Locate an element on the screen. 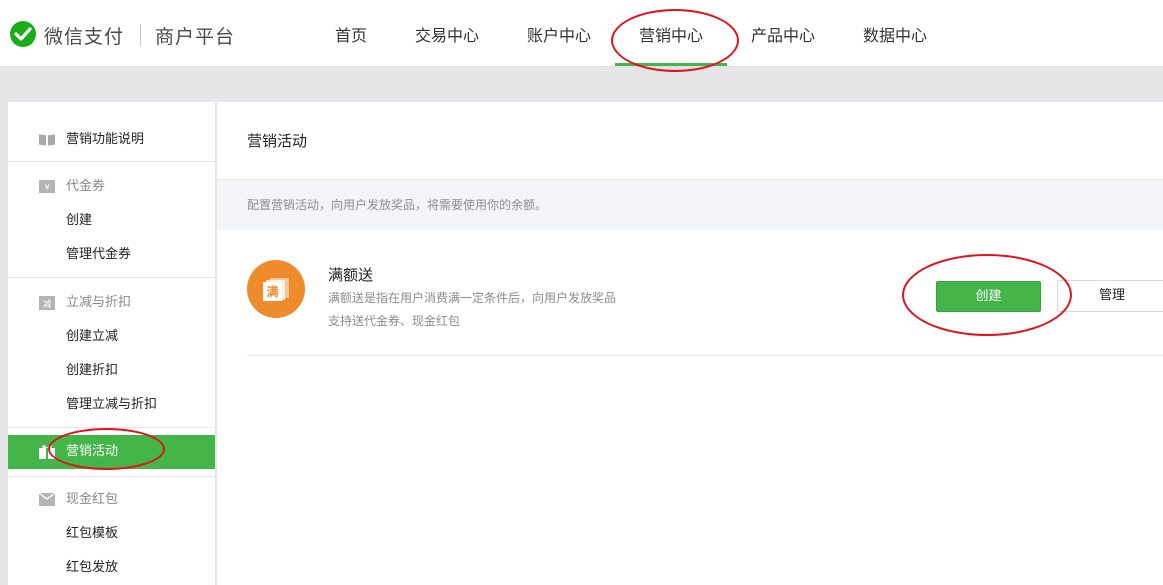  voucher-icon: ¥ is located at coordinates (47, 186).